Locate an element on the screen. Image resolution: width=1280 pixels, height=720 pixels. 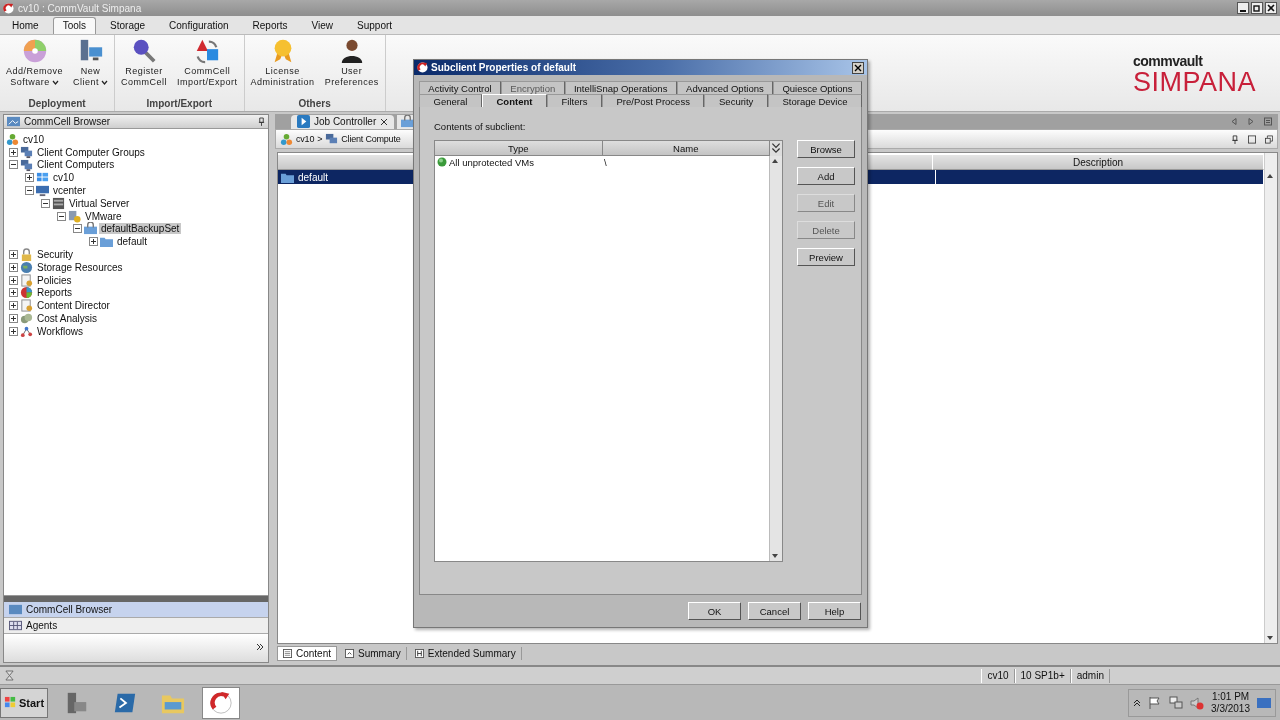
group-label: Others is located at coordinates (314, 104).